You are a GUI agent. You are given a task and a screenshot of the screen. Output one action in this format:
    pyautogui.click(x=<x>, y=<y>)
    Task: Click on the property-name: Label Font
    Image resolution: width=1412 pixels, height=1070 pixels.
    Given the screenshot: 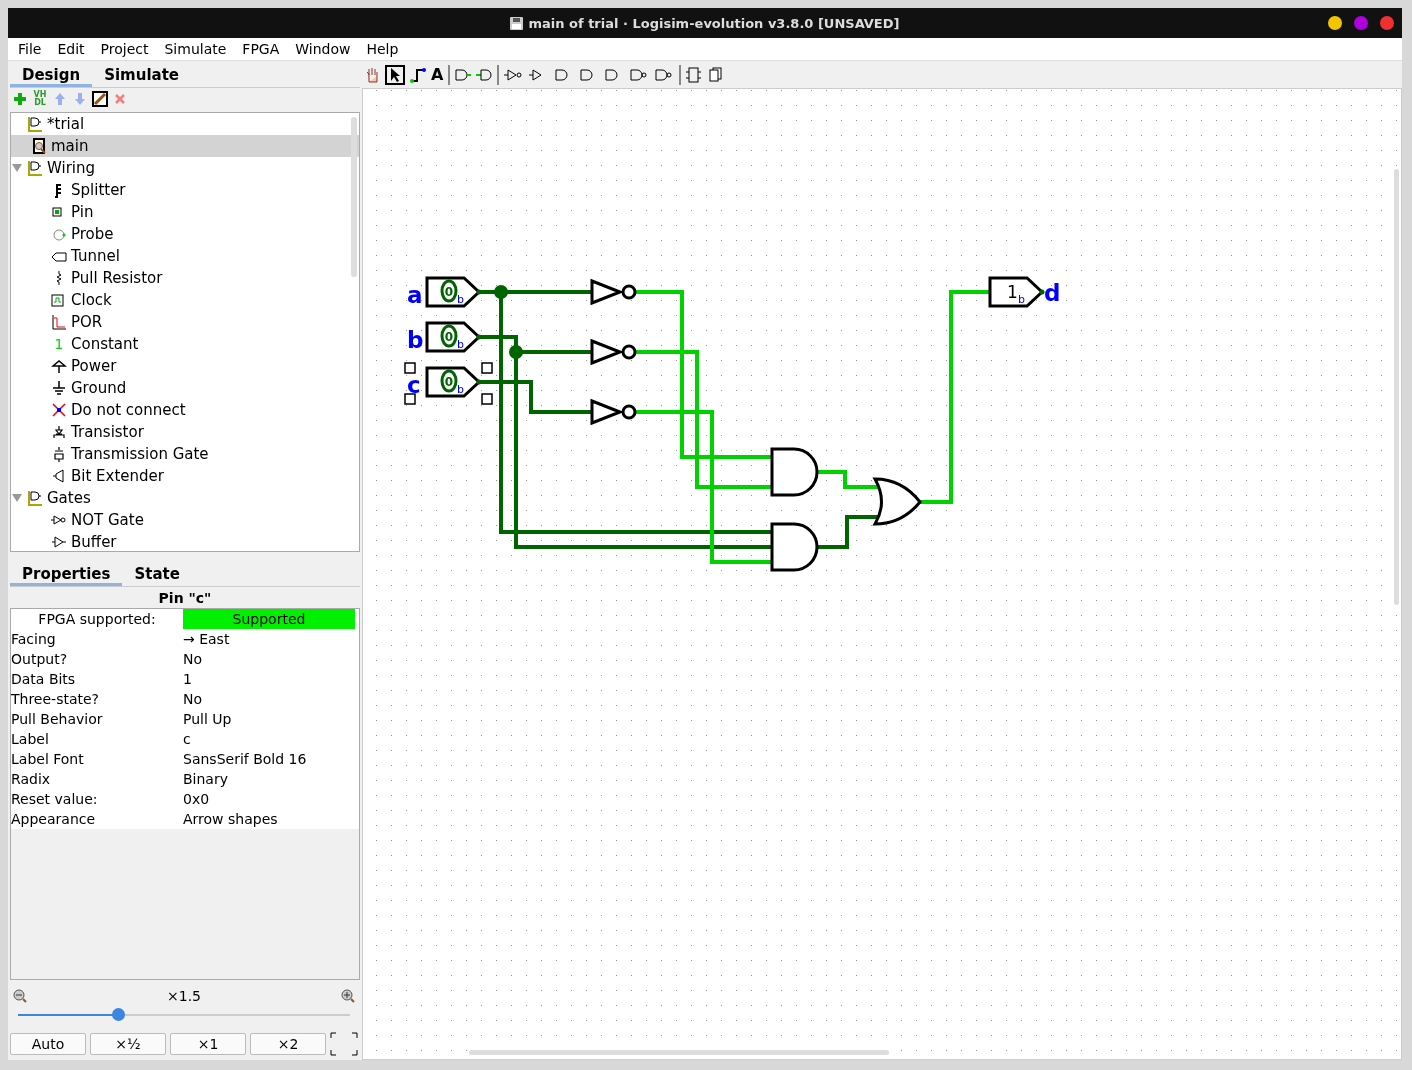 What is the action you would take?
    pyautogui.click(x=48, y=759)
    